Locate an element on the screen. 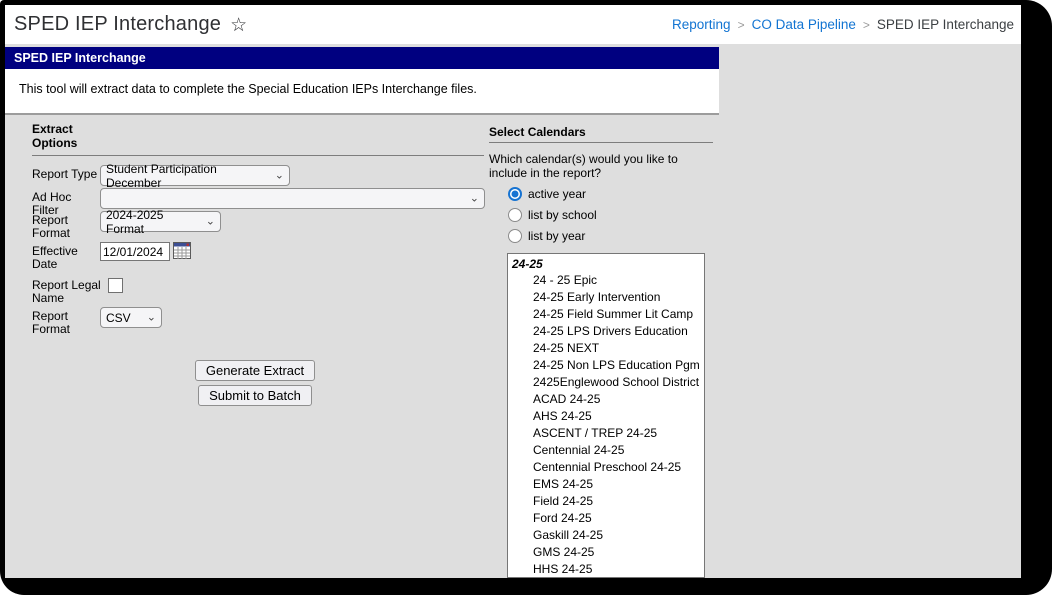 This screenshot has height=607, width=1052. calendar-option: 24-25 Non LPS Education Pgm is located at coordinates (606, 365).